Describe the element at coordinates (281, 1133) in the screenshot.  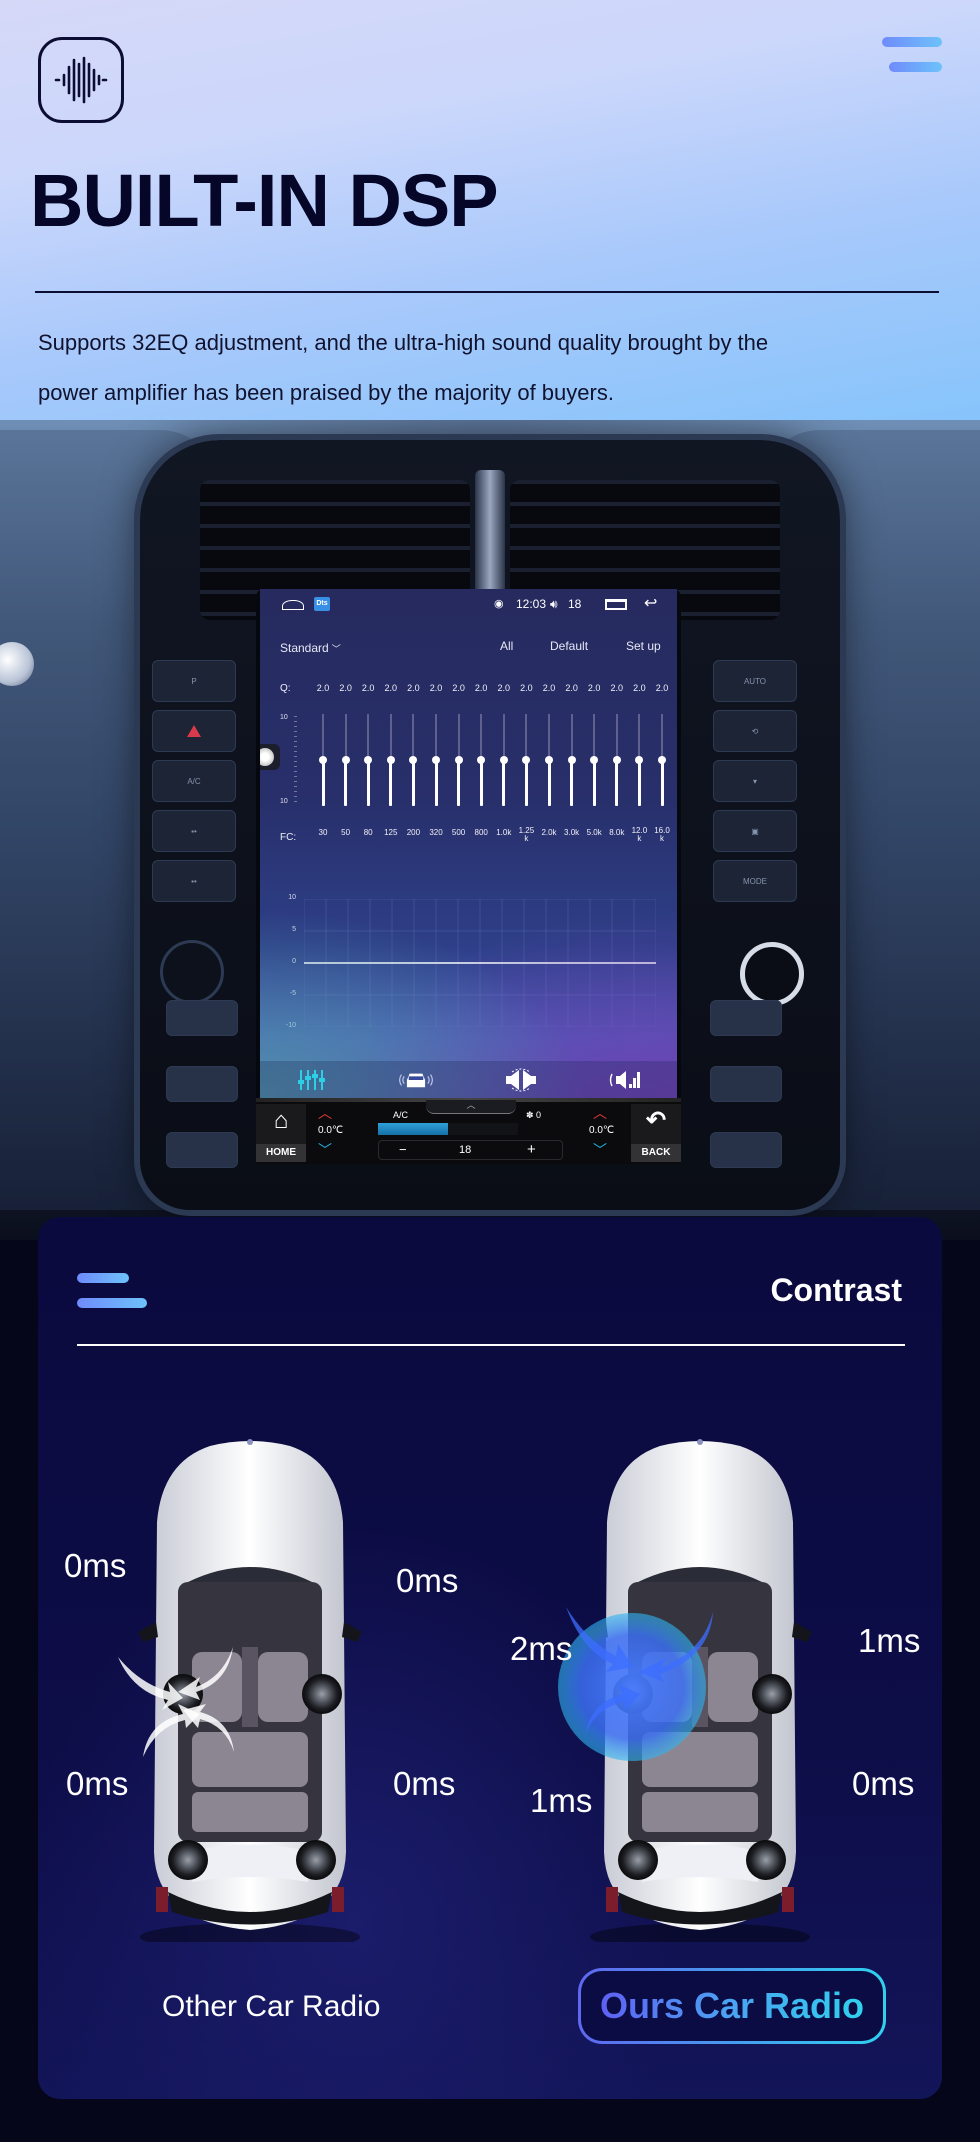
I see `home-button: ⌂ HOME` at that location.